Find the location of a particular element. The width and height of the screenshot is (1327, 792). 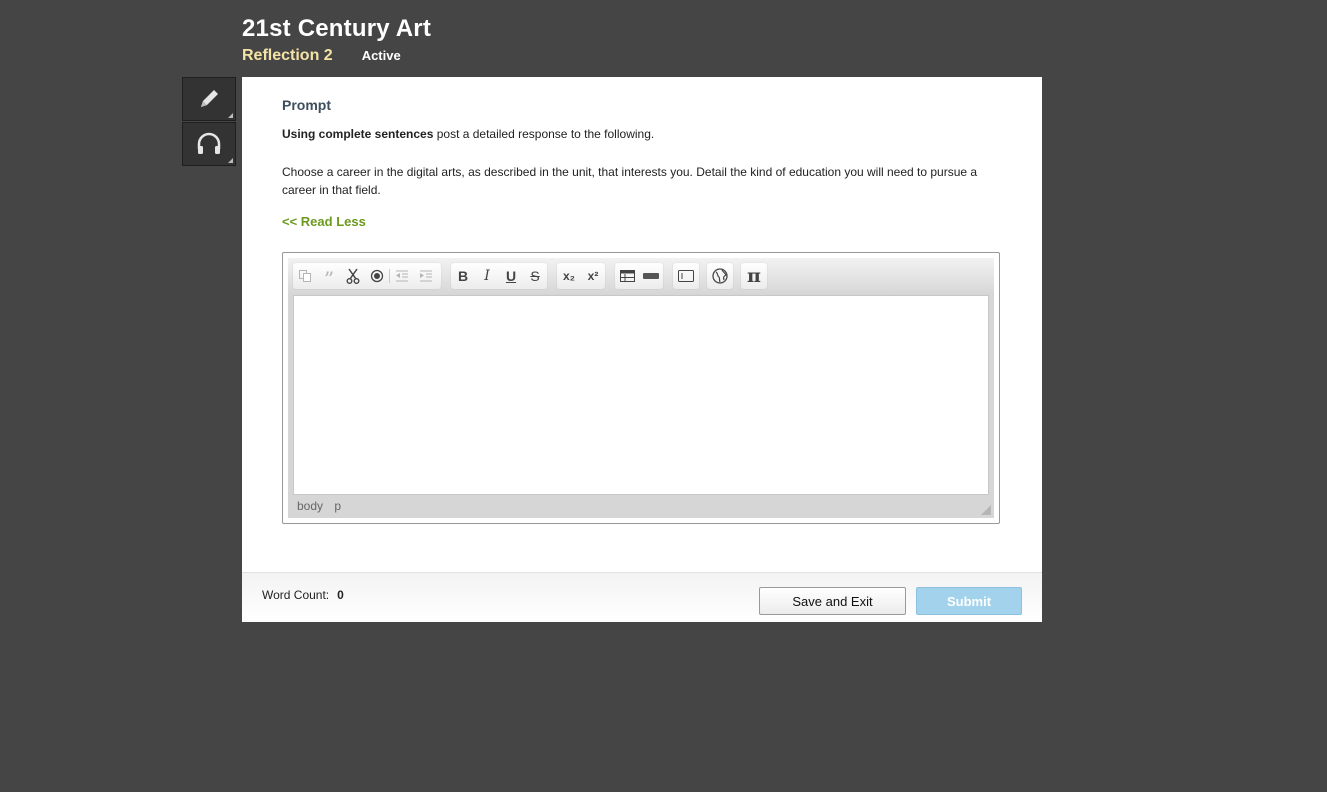

indent-icon is located at coordinates (426, 276).